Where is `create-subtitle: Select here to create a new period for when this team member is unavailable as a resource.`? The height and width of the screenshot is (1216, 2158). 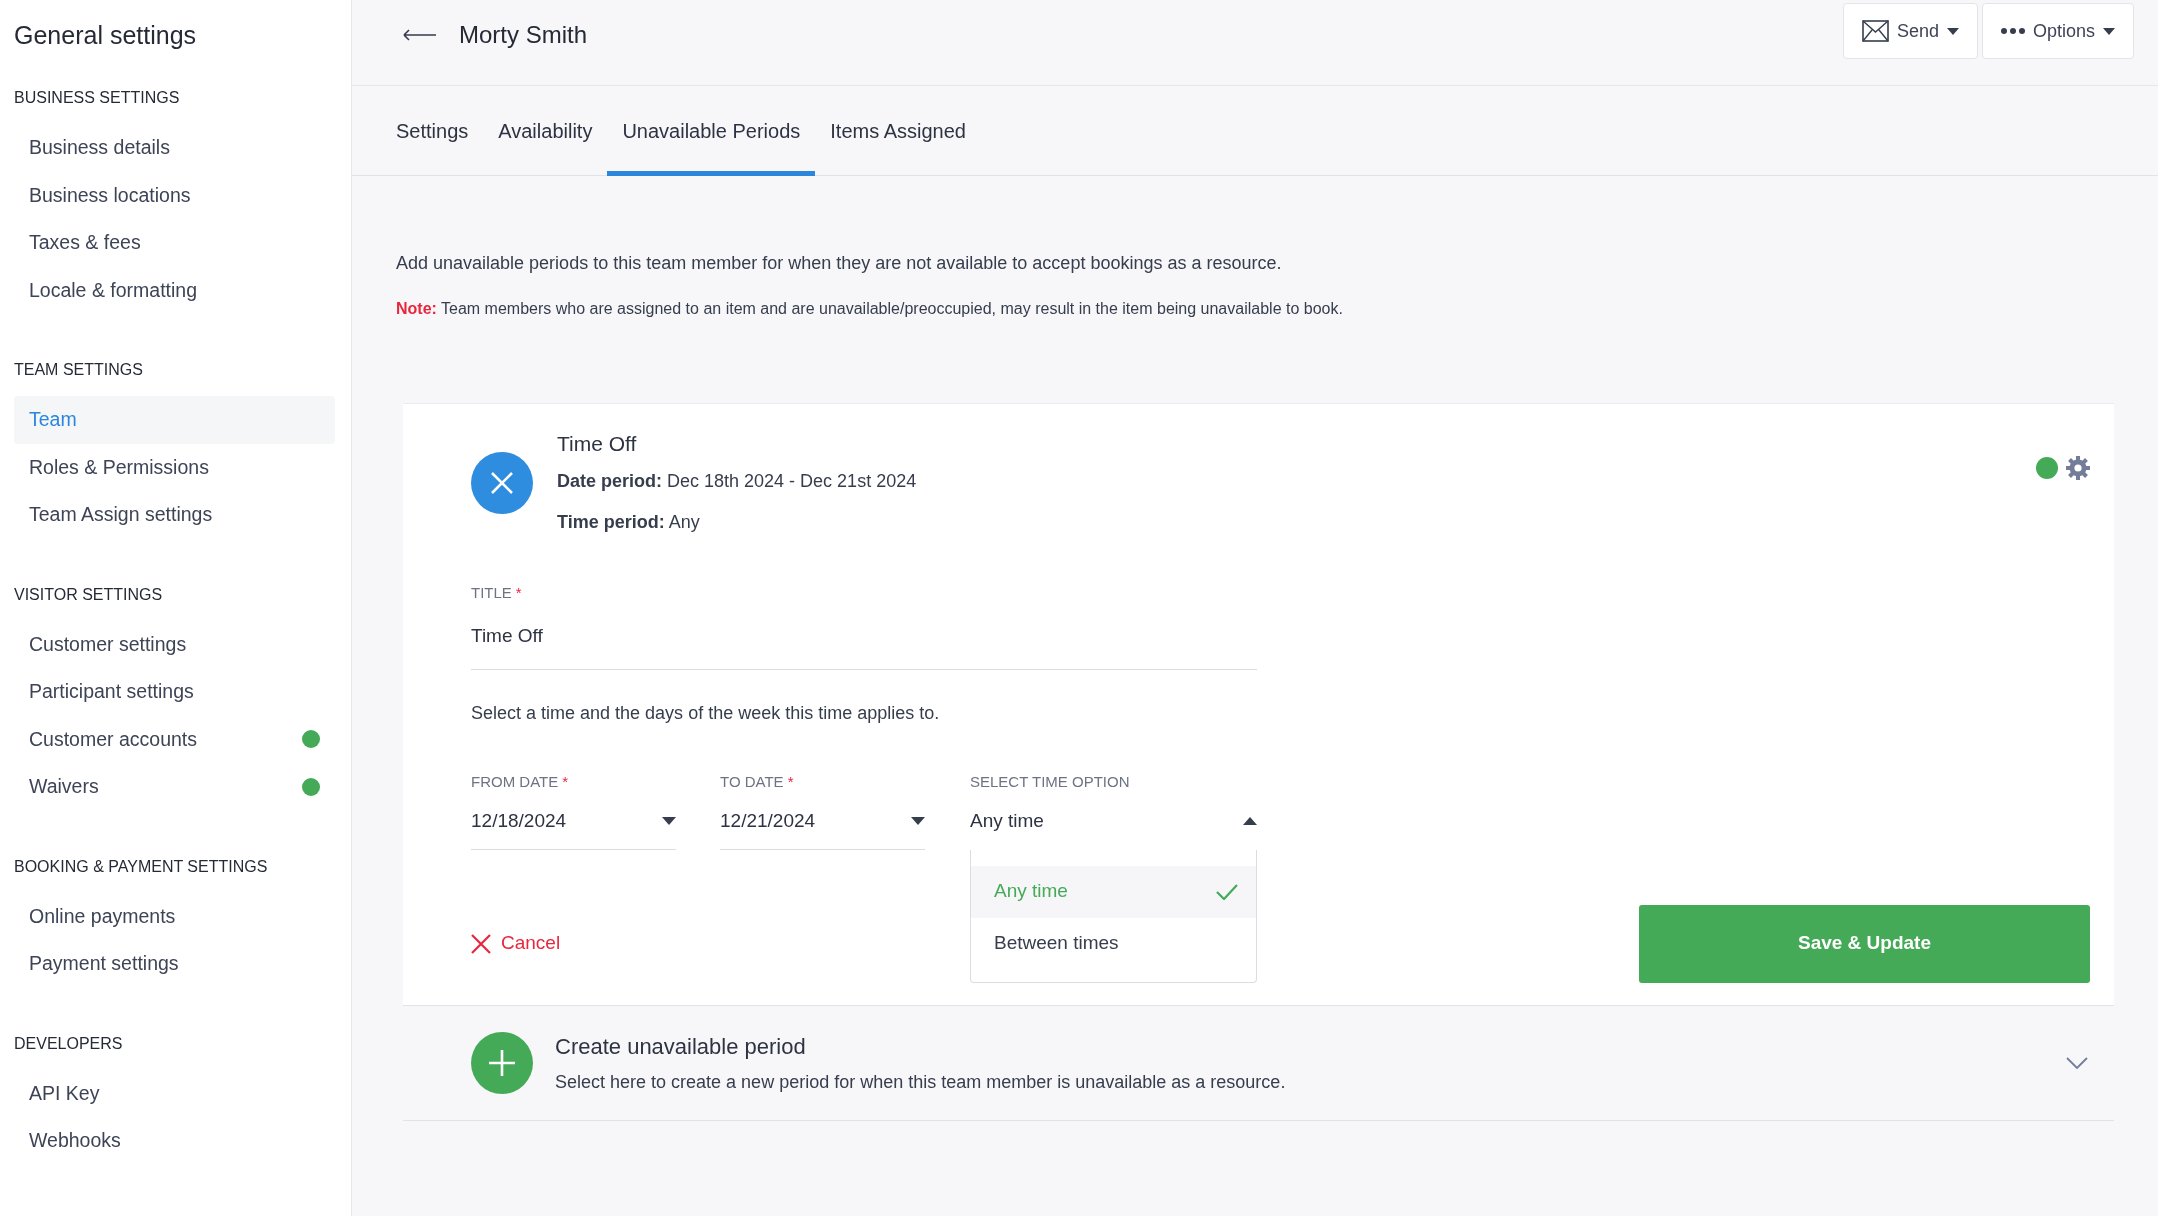
create-subtitle: Select here to create a new period for when this team member is unavailable as a resource. is located at coordinates (921, 1082).